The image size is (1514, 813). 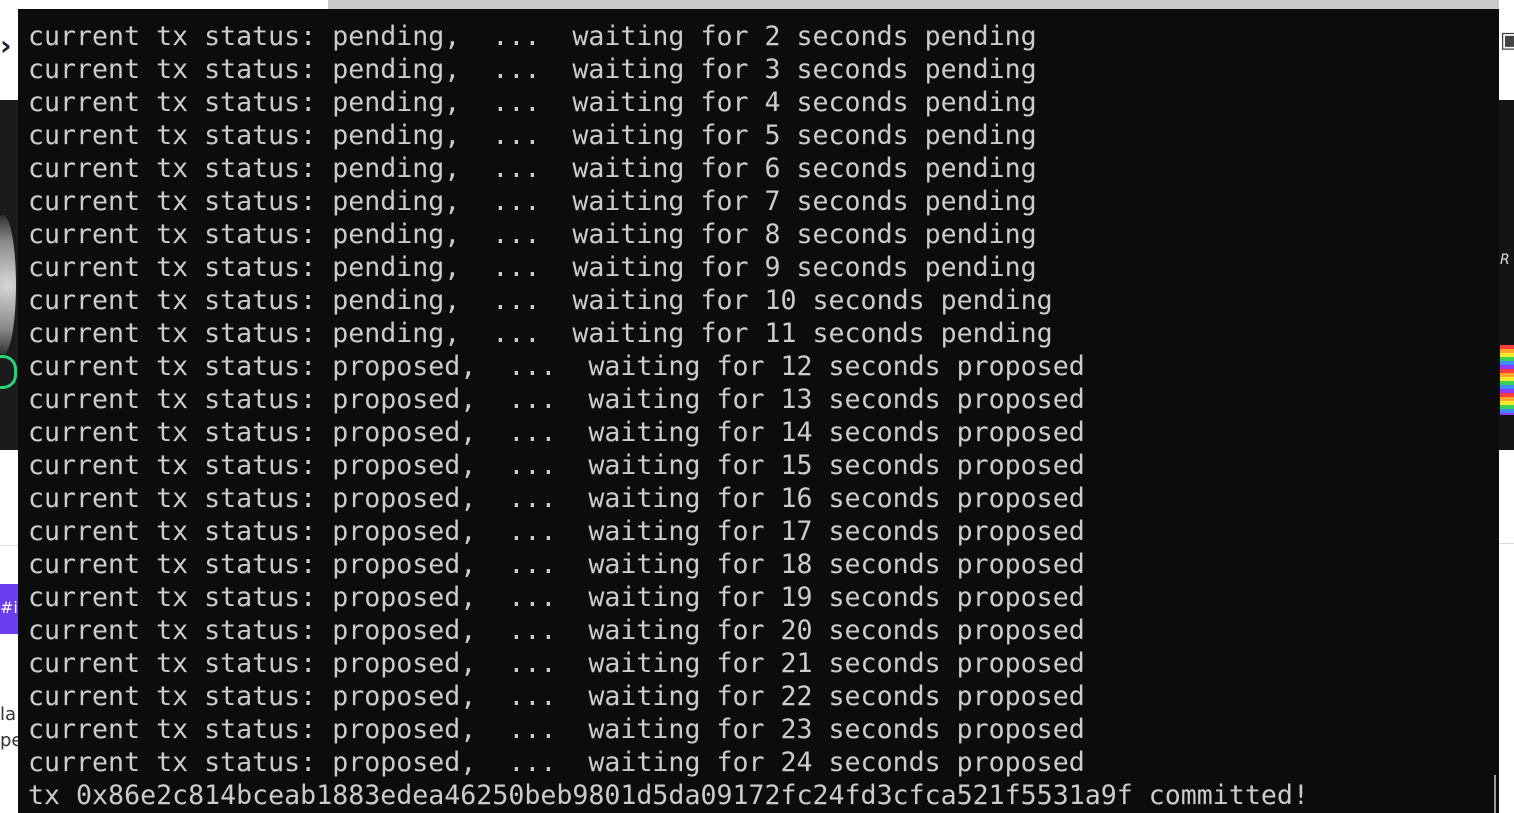 What do you see at coordinates (758, 4) in the screenshot?
I see `terminal-tab-bar` at bounding box center [758, 4].